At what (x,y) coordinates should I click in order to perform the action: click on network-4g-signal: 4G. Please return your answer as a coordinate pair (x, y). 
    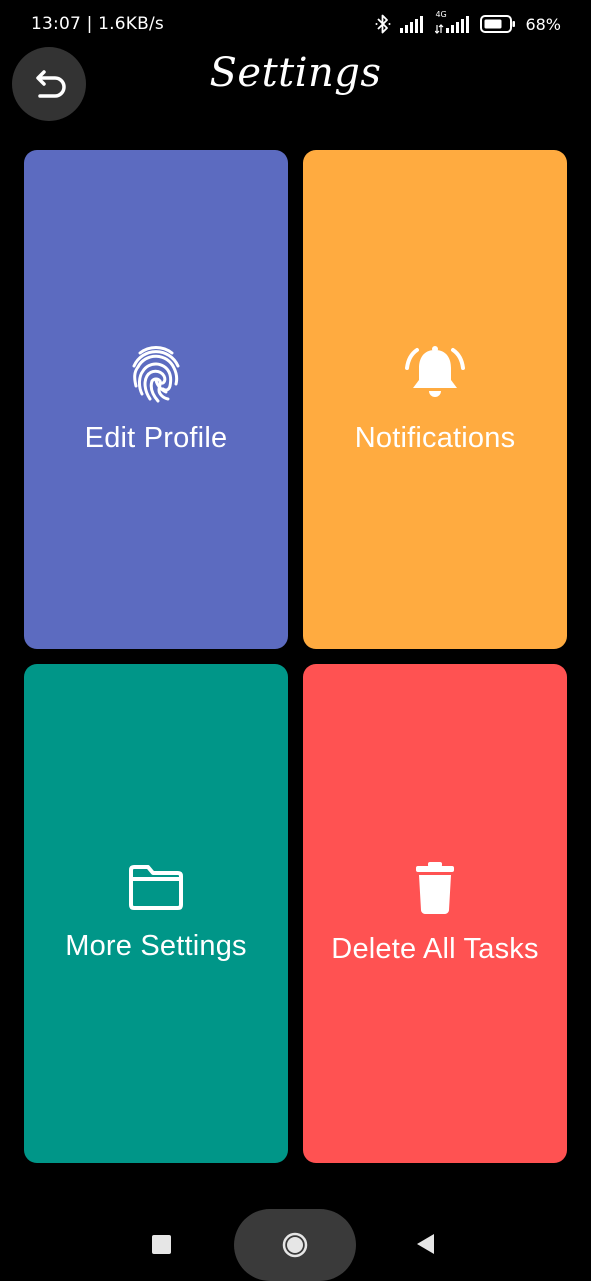
    Looking at the image, I should click on (453, 22).